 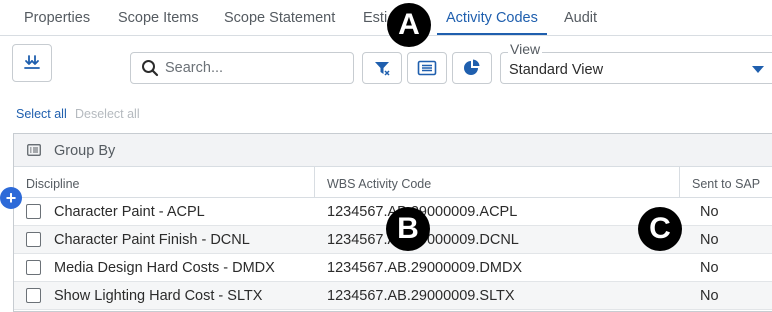 I want to click on tab-audit: Audit, so click(x=580, y=18).